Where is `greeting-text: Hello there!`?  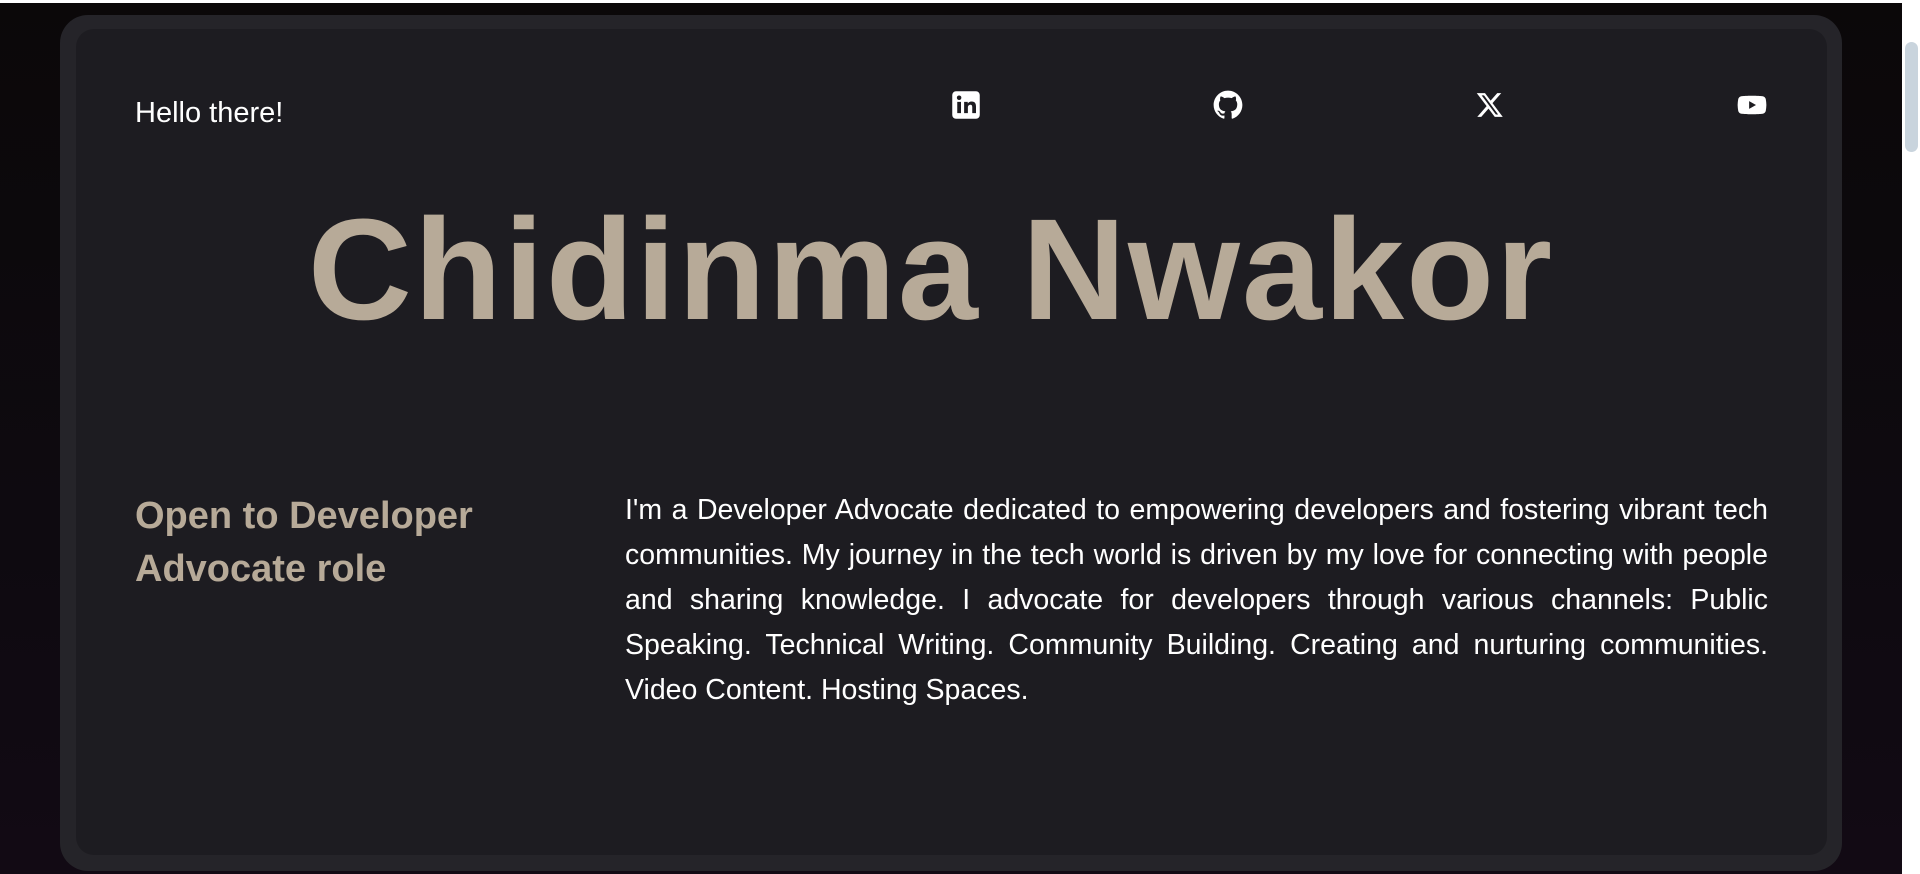 greeting-text: Hello there! is located at coordinates (209, 113).